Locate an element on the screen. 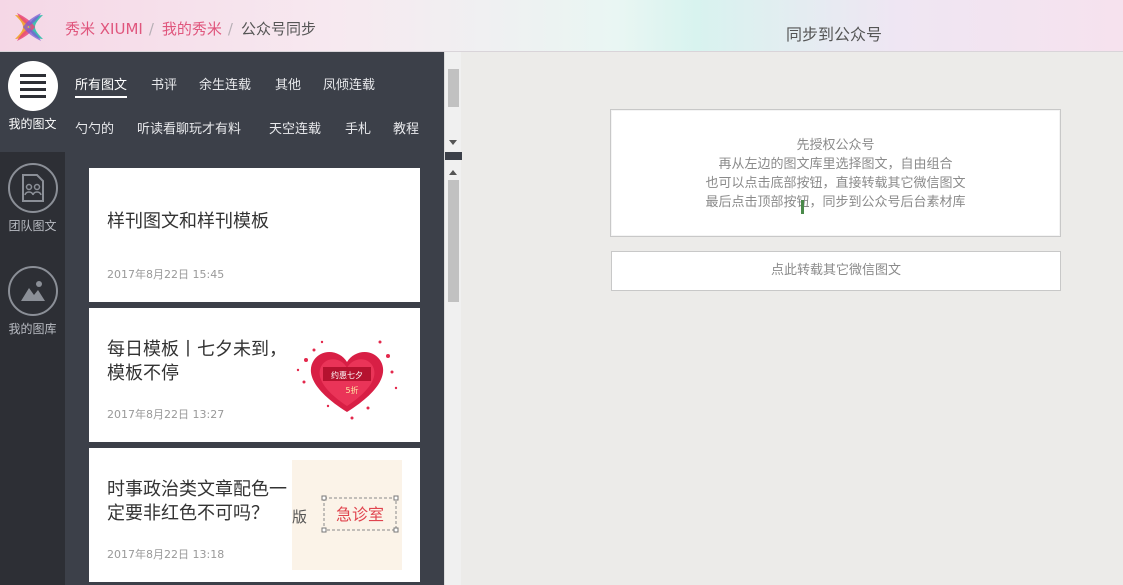 The width and height of the screenshot is (1123, 585). category-all: 所有图文 is located at coordinates (101, 86).